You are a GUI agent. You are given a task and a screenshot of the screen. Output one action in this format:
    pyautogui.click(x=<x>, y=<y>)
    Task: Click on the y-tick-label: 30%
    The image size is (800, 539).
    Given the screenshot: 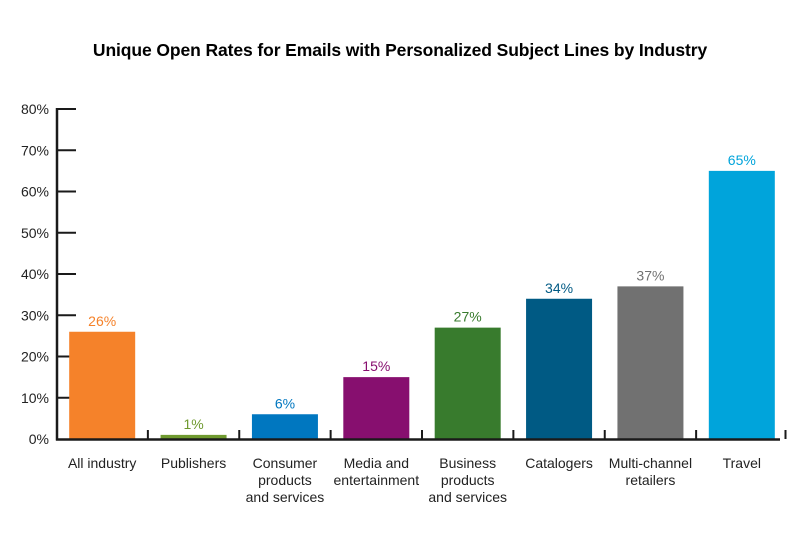 What is the action you would take?
    pyautogui.click(x=35, y=315)
    